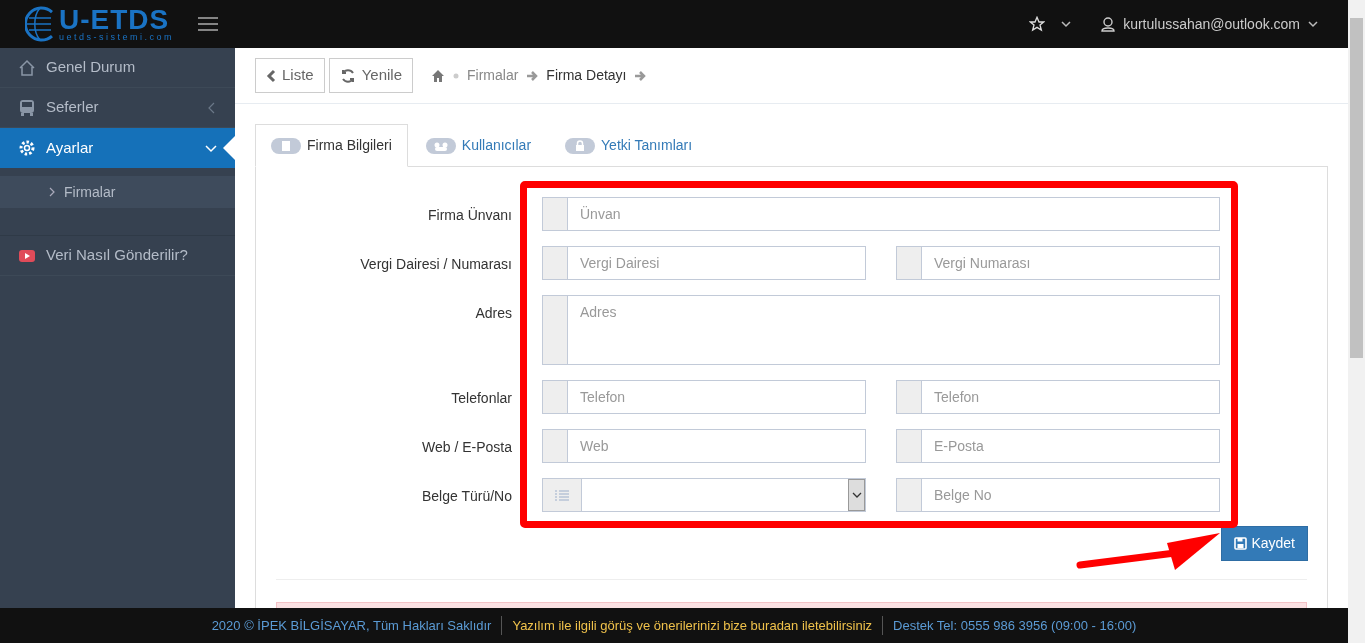 The image size is (1365, 643). I want to click on logo: U-ETDS uetds-sistemi.com, so click(100, 24).